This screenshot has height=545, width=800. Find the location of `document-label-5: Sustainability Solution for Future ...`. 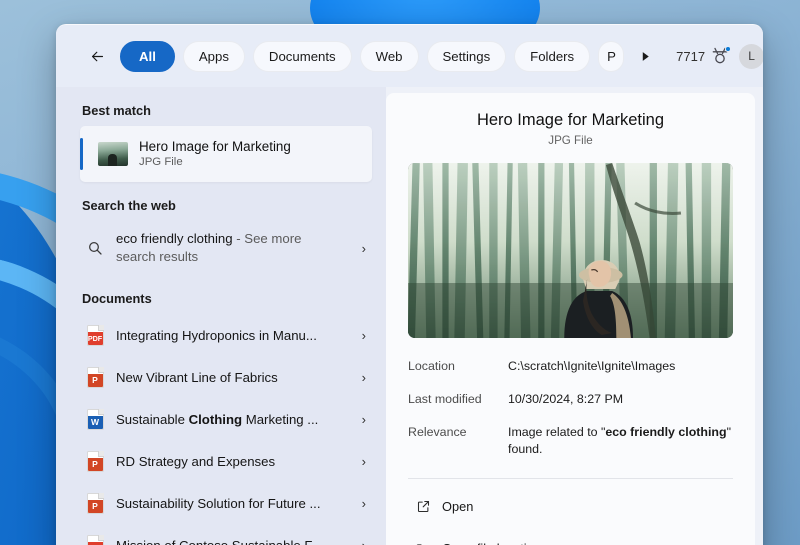

document-label-5: Sustainability Solution for Future ... is located at coordinates (218, 503).